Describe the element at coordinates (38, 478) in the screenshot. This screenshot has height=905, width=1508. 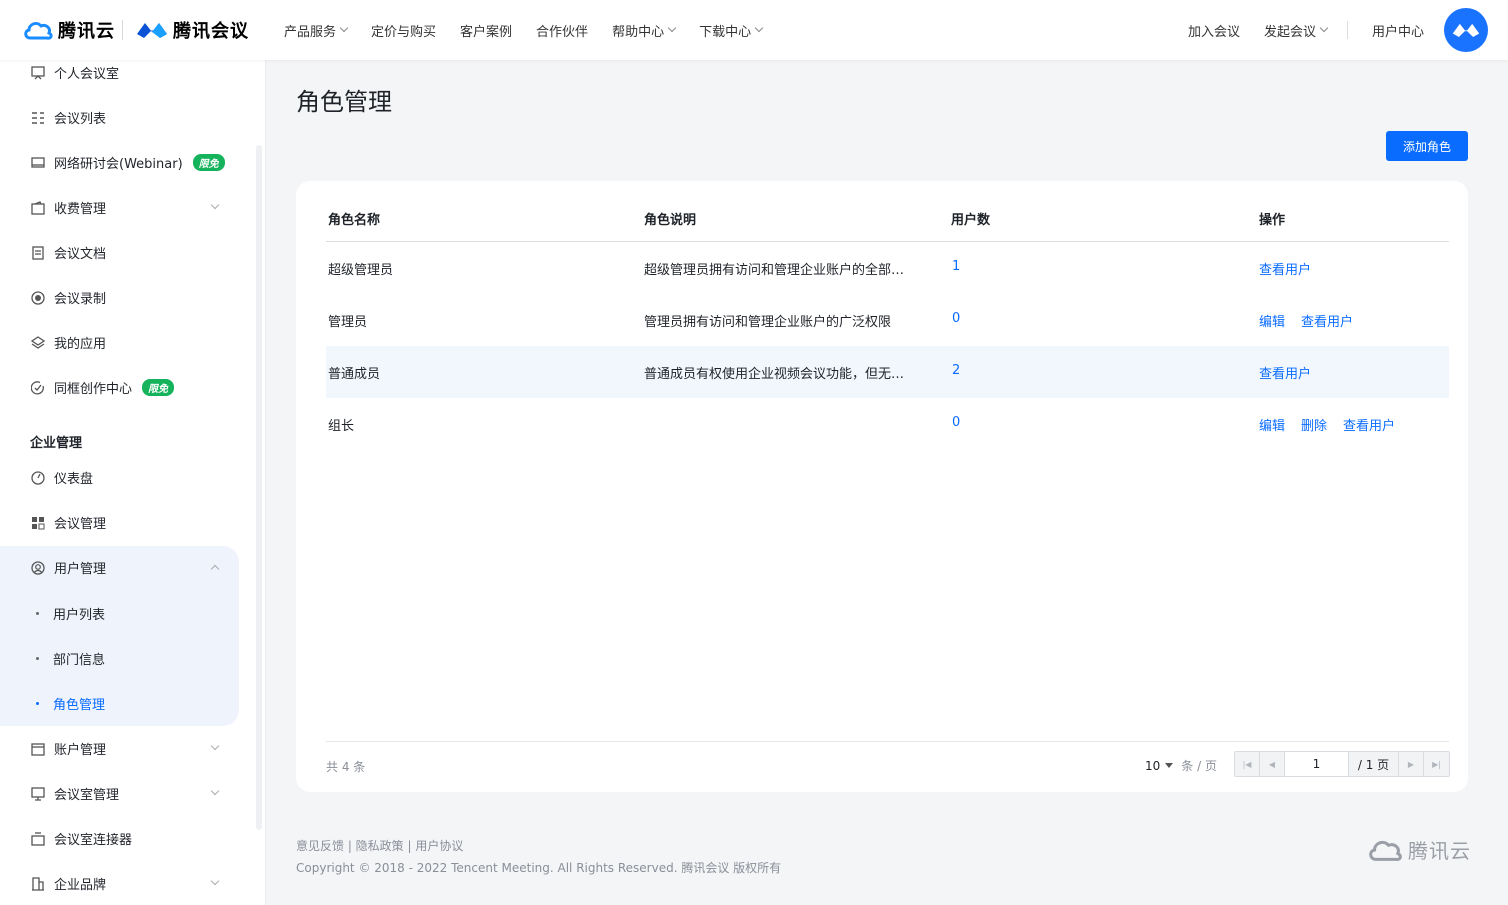
I see `gauge-icon` at that location.